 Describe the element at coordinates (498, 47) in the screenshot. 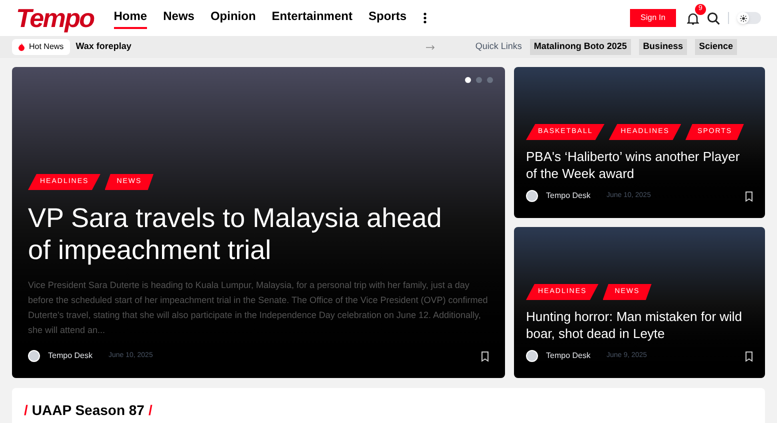

I see `quick-links-label: Quick Links` at that location.